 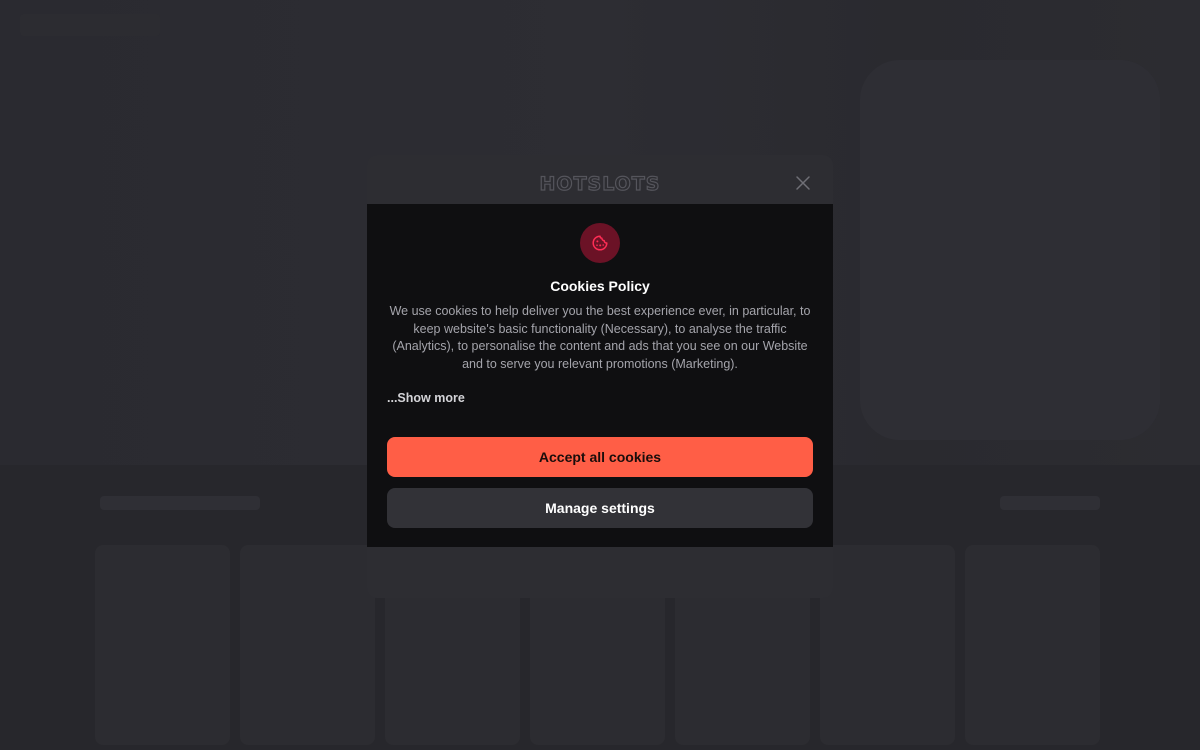 I want to click on modal-header: HOTSLOTS, so click(x=600, y=179).